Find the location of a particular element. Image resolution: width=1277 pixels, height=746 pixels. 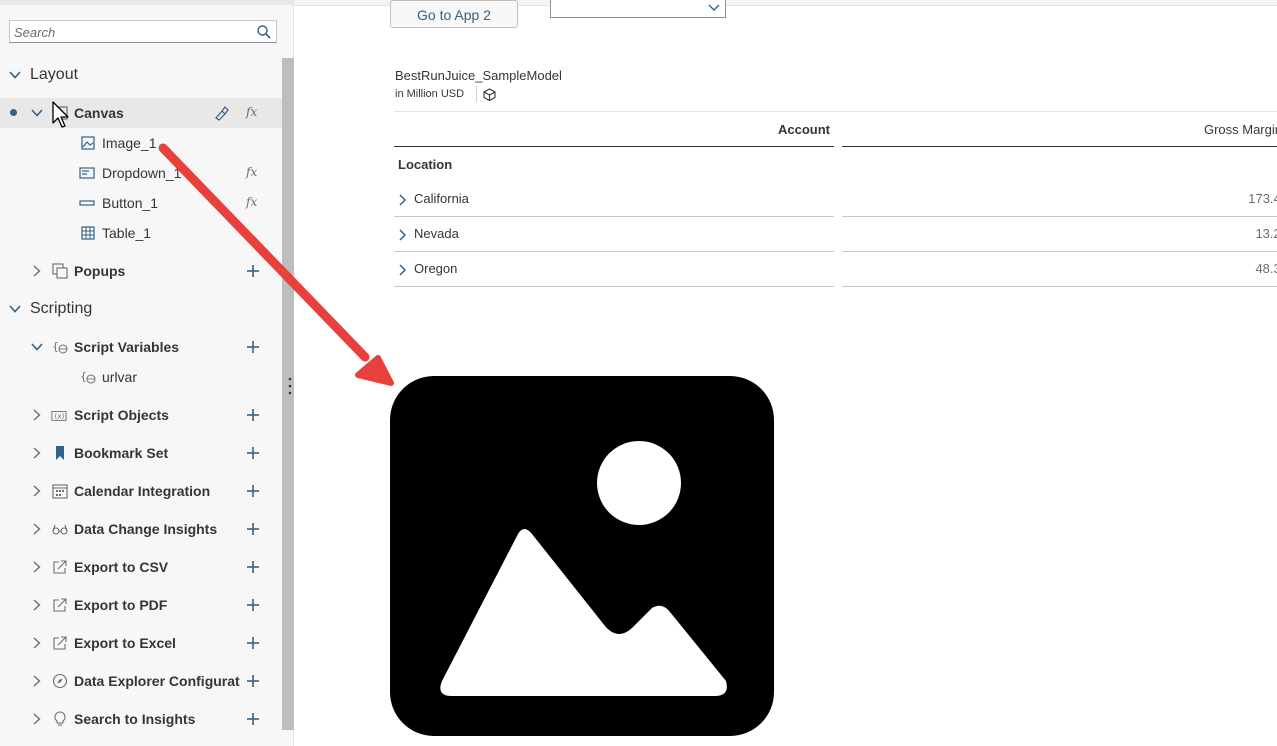

row-label: Nevada is located at coordinates (436, 233).